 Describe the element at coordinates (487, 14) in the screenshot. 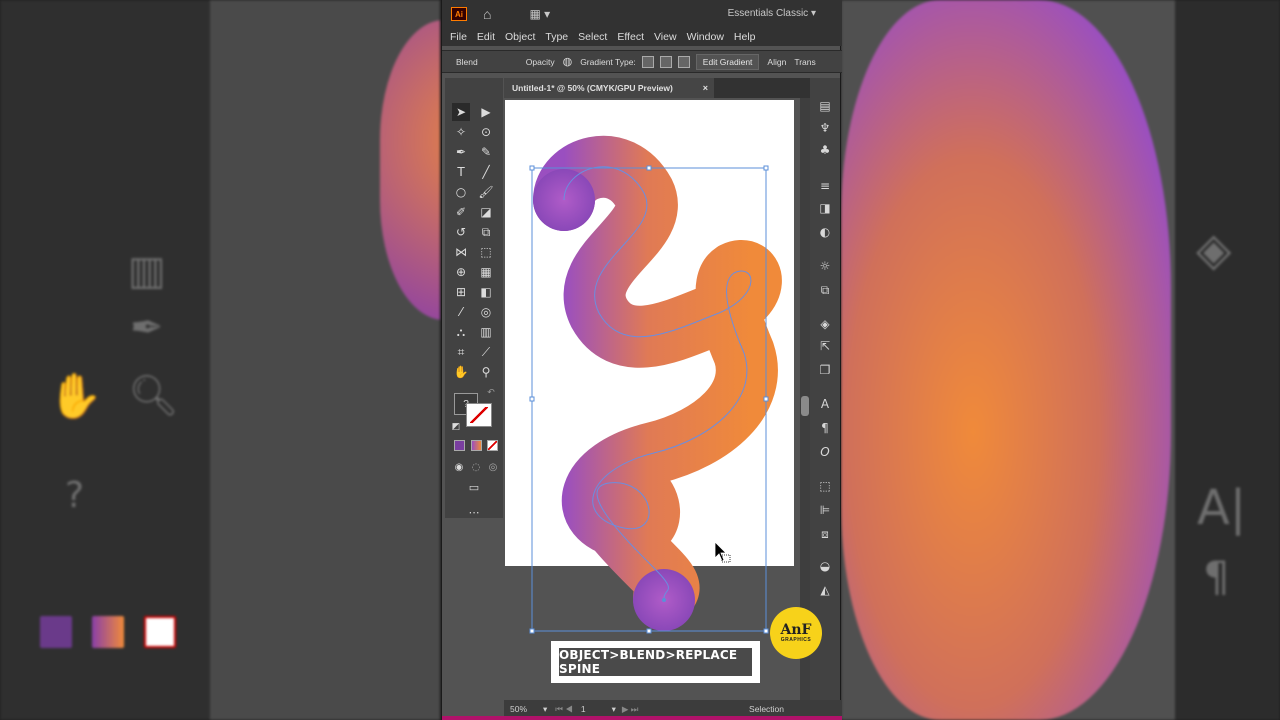

I see `home-icon: ⌂` at that location.